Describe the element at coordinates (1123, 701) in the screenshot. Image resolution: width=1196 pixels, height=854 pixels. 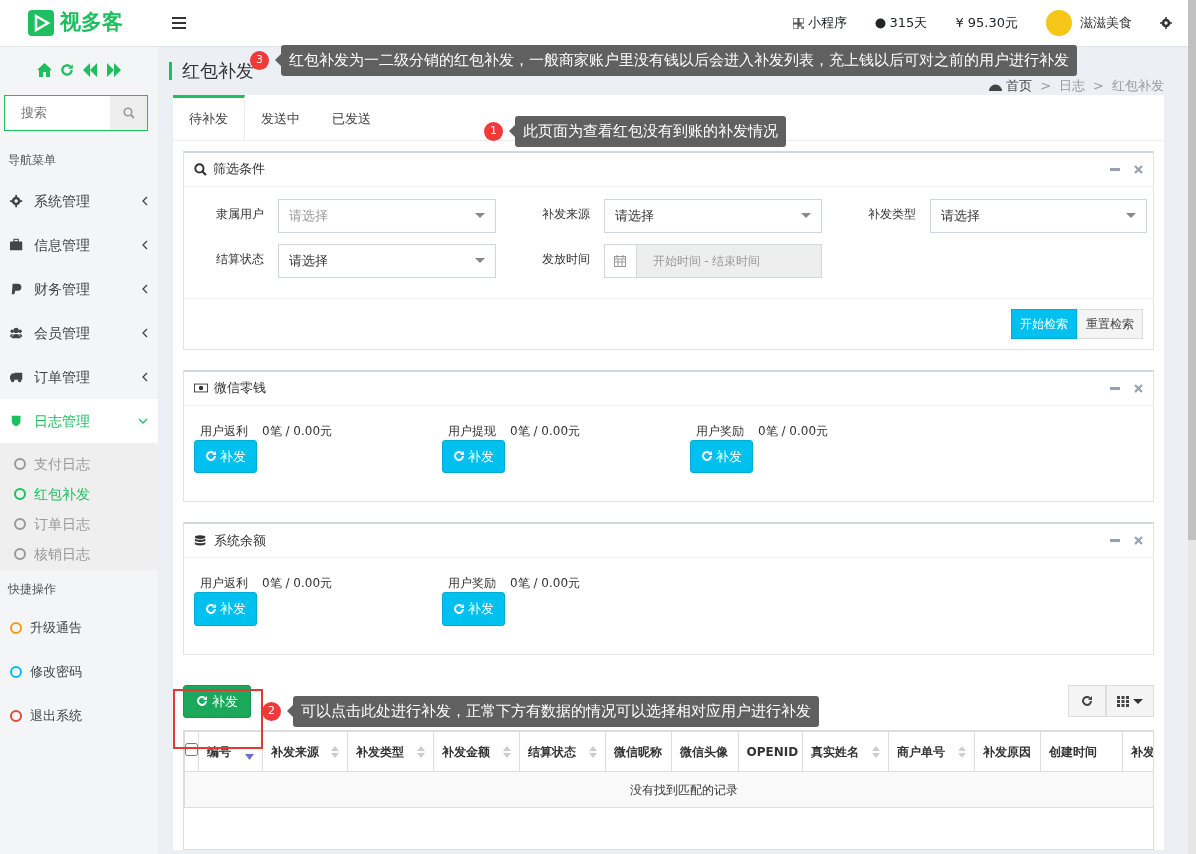
I see `grid-icon` at that location.